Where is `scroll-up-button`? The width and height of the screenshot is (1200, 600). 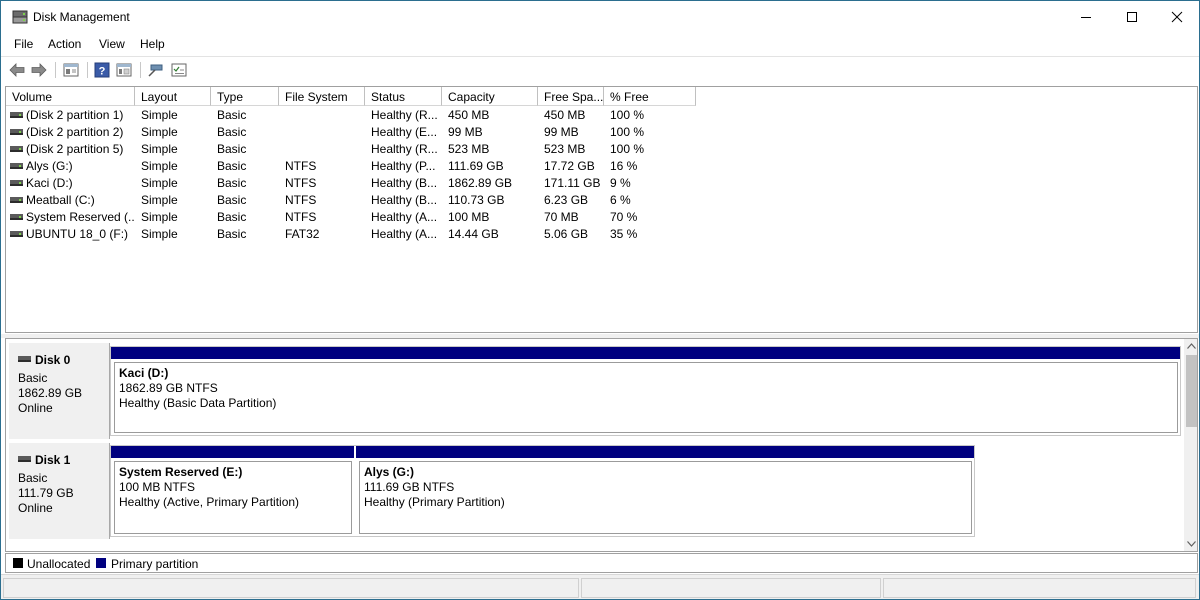 scroll-up-button is located at coordinates (1190, 346).